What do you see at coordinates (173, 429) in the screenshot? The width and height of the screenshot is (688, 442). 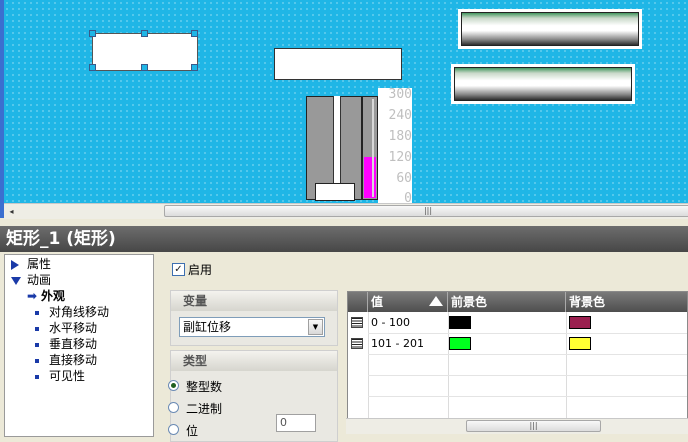 I see `radio-bit` at bounding box center [173, 429].